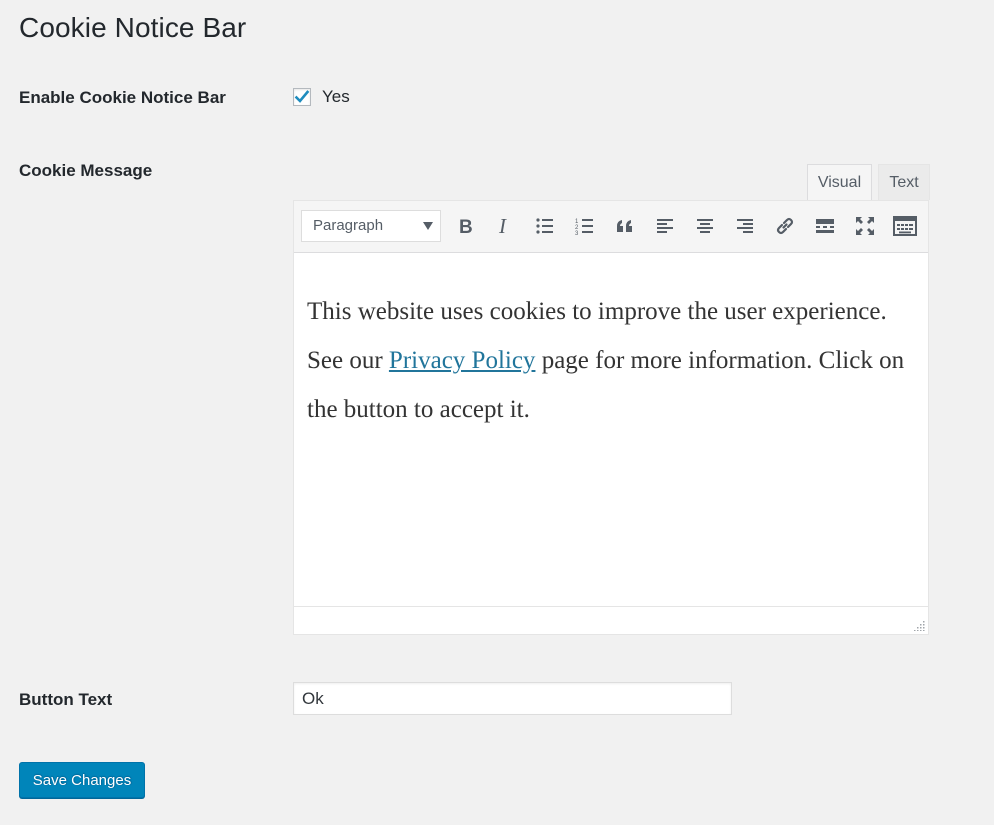  I want to click on svg-text: 3, so click(577, 233).